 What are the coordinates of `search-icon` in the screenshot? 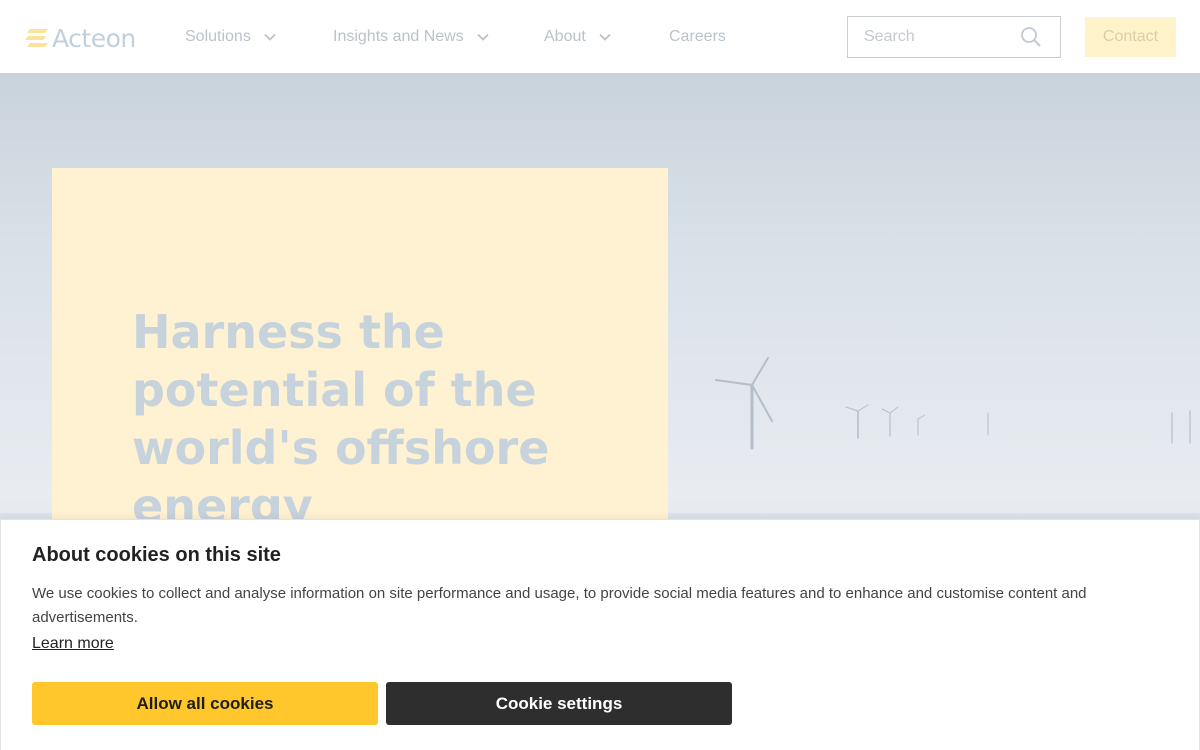 It's located at (1031, 37).